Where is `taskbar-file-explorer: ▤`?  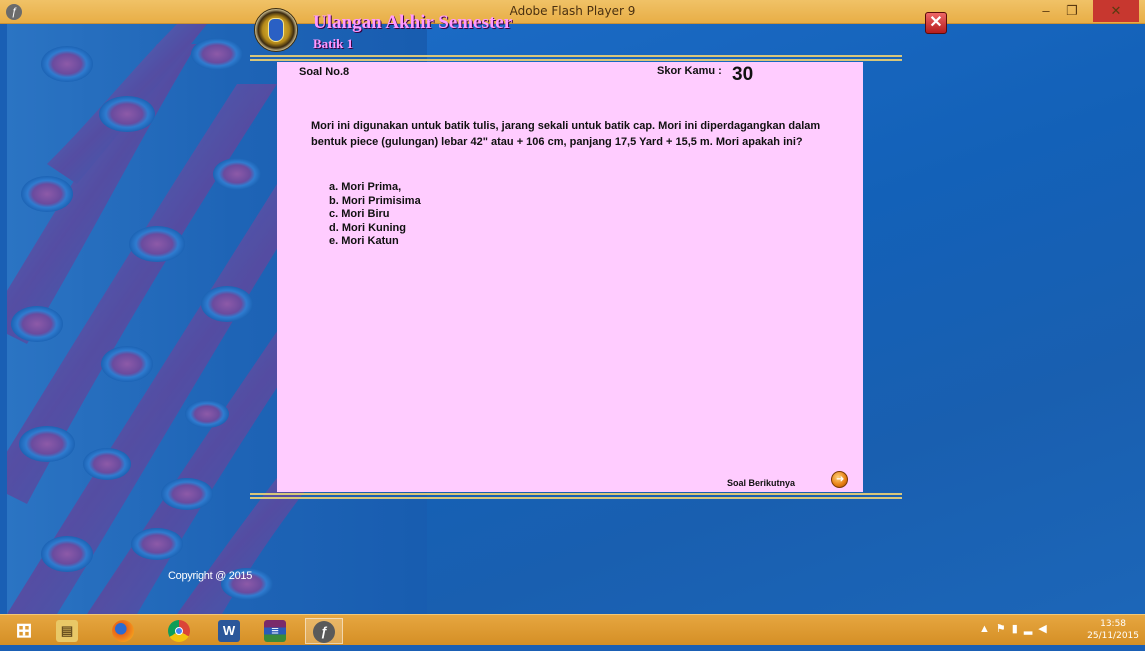
taskbar-file-explorer: ▤ is located at coordinates (67, 631).